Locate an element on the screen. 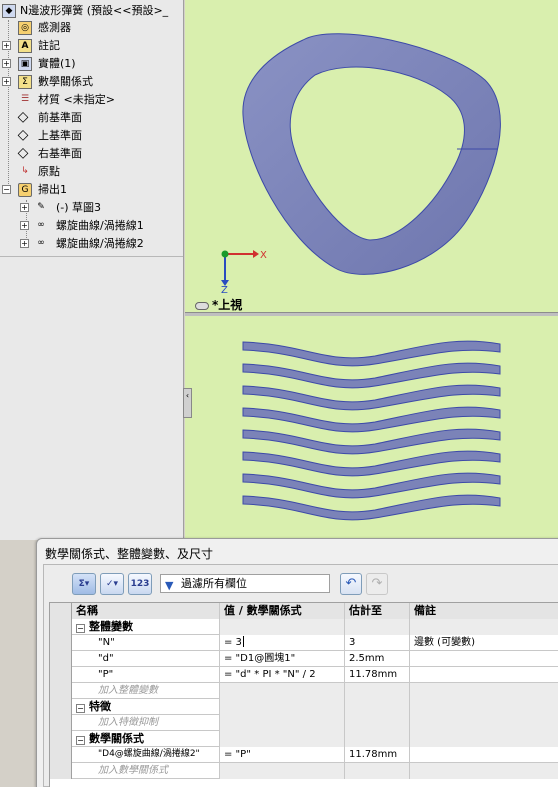 The image size is (558, 787). spring-coils is located at coordinates (371, 430).